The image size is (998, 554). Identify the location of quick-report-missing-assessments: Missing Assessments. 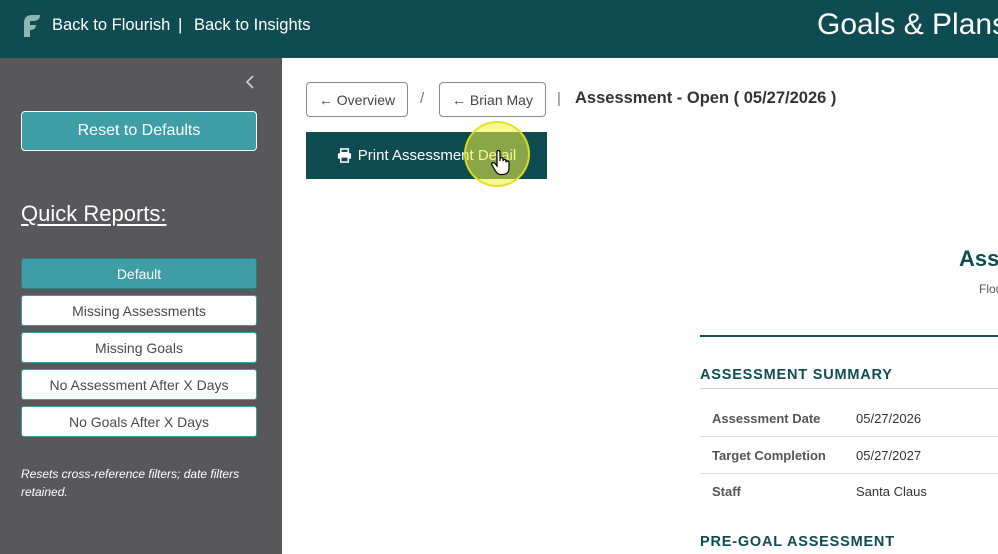
(139, 310).